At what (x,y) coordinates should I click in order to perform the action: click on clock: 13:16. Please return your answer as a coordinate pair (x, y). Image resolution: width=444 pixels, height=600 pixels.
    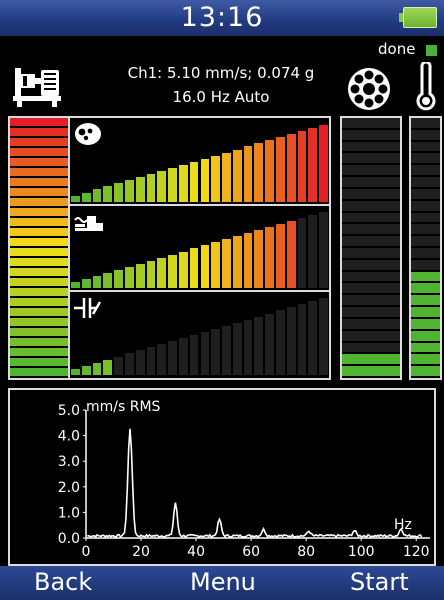
    Looking at the image, I should click on (222, 17).